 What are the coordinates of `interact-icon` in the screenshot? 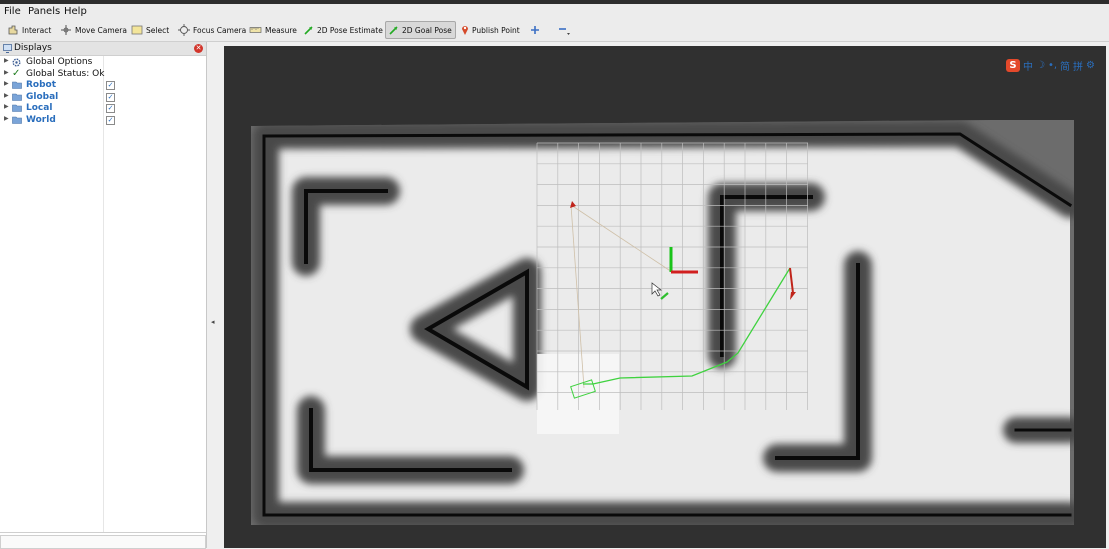 It's located at (13, 30).